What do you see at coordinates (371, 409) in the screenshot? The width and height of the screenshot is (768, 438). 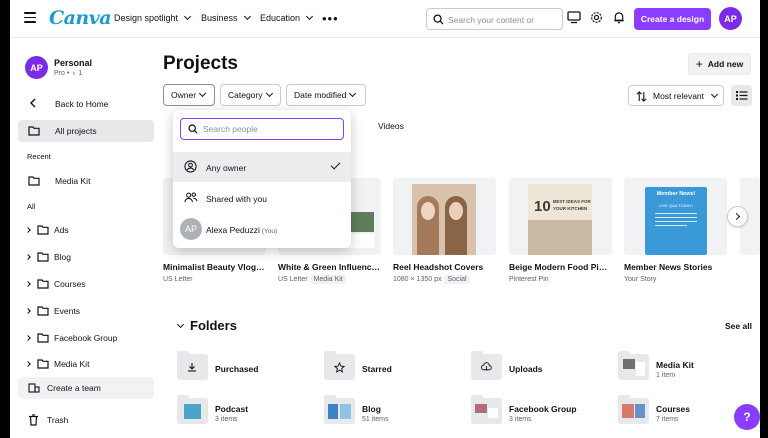 I see `folder-name: Blog` at bounding box center [371, 409].